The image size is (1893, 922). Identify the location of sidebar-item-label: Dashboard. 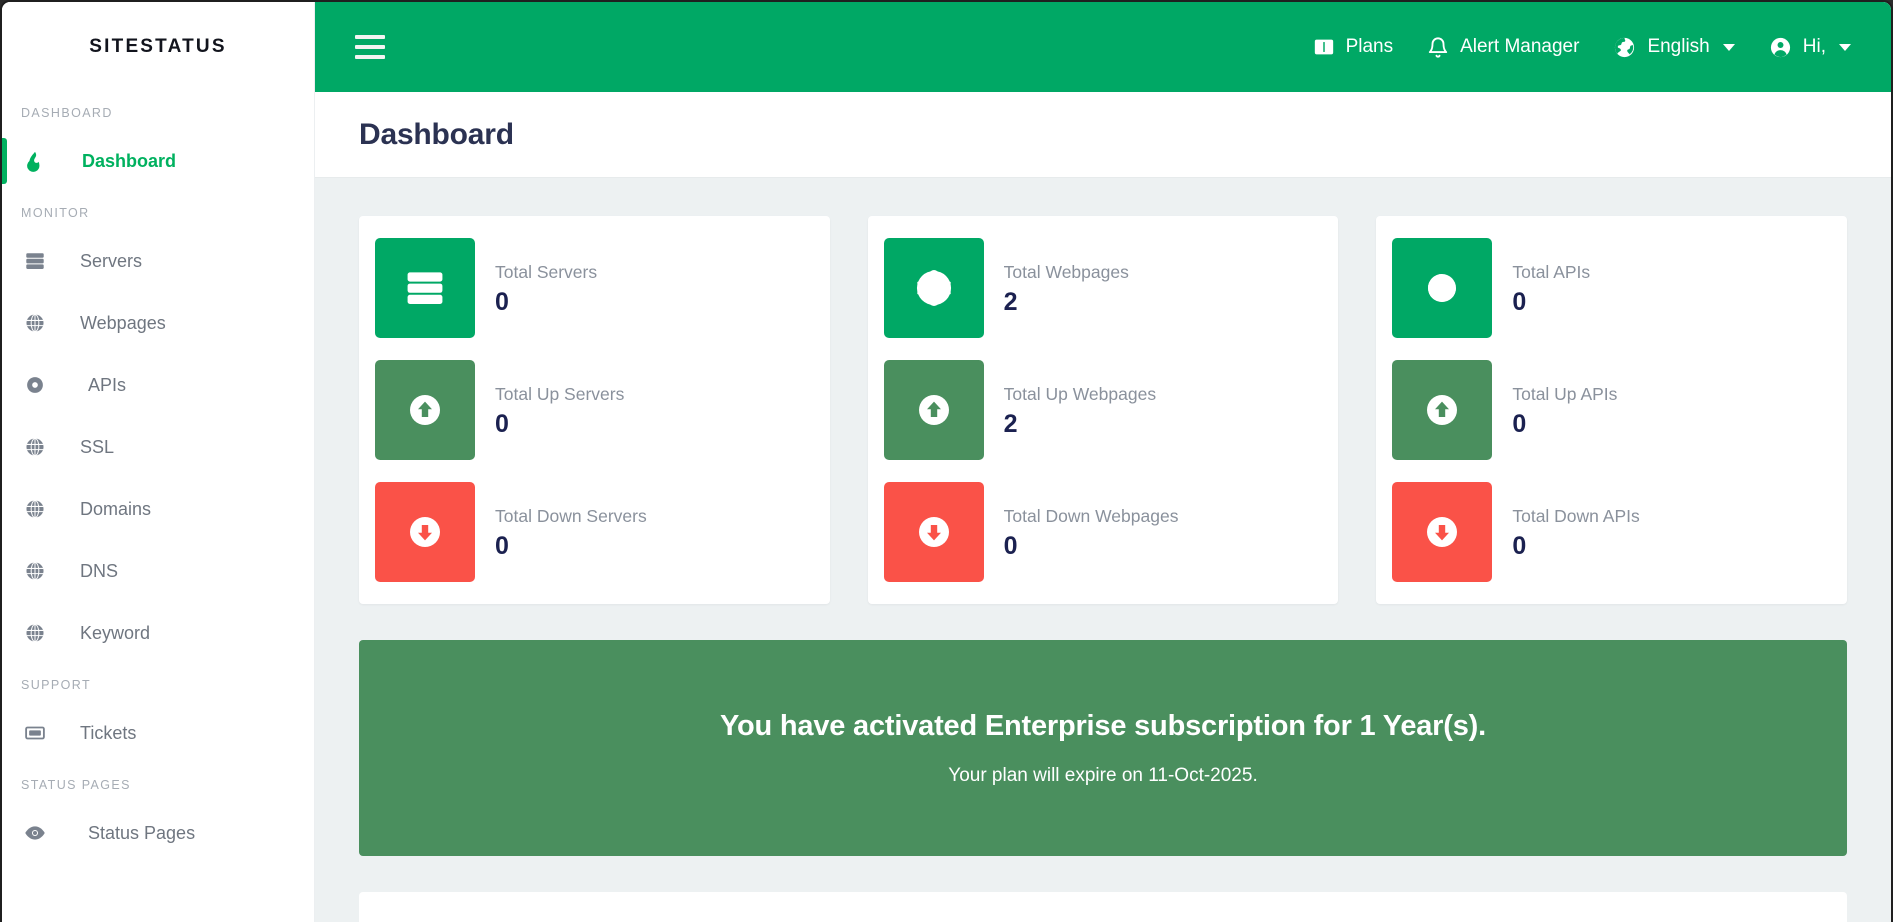
(129, 160).